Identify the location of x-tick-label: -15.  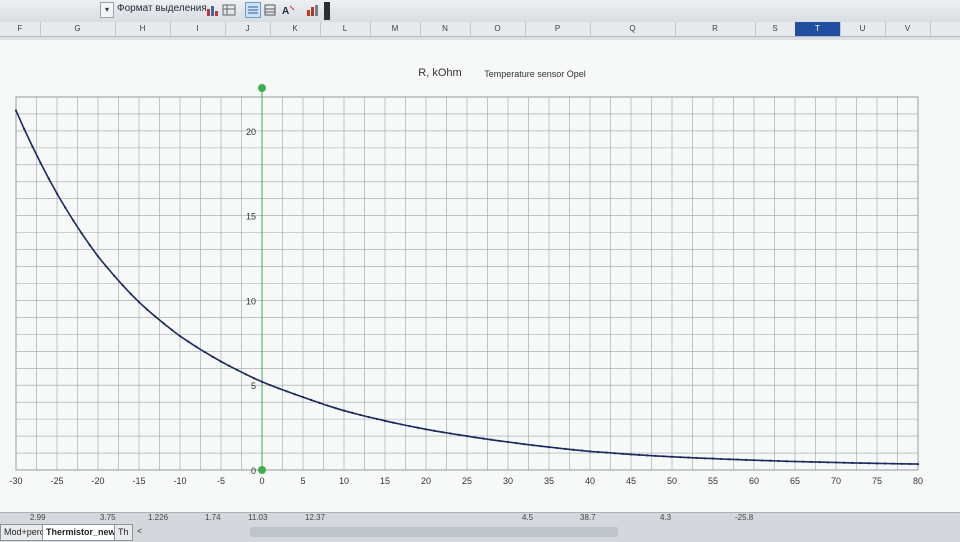
(138, 481).